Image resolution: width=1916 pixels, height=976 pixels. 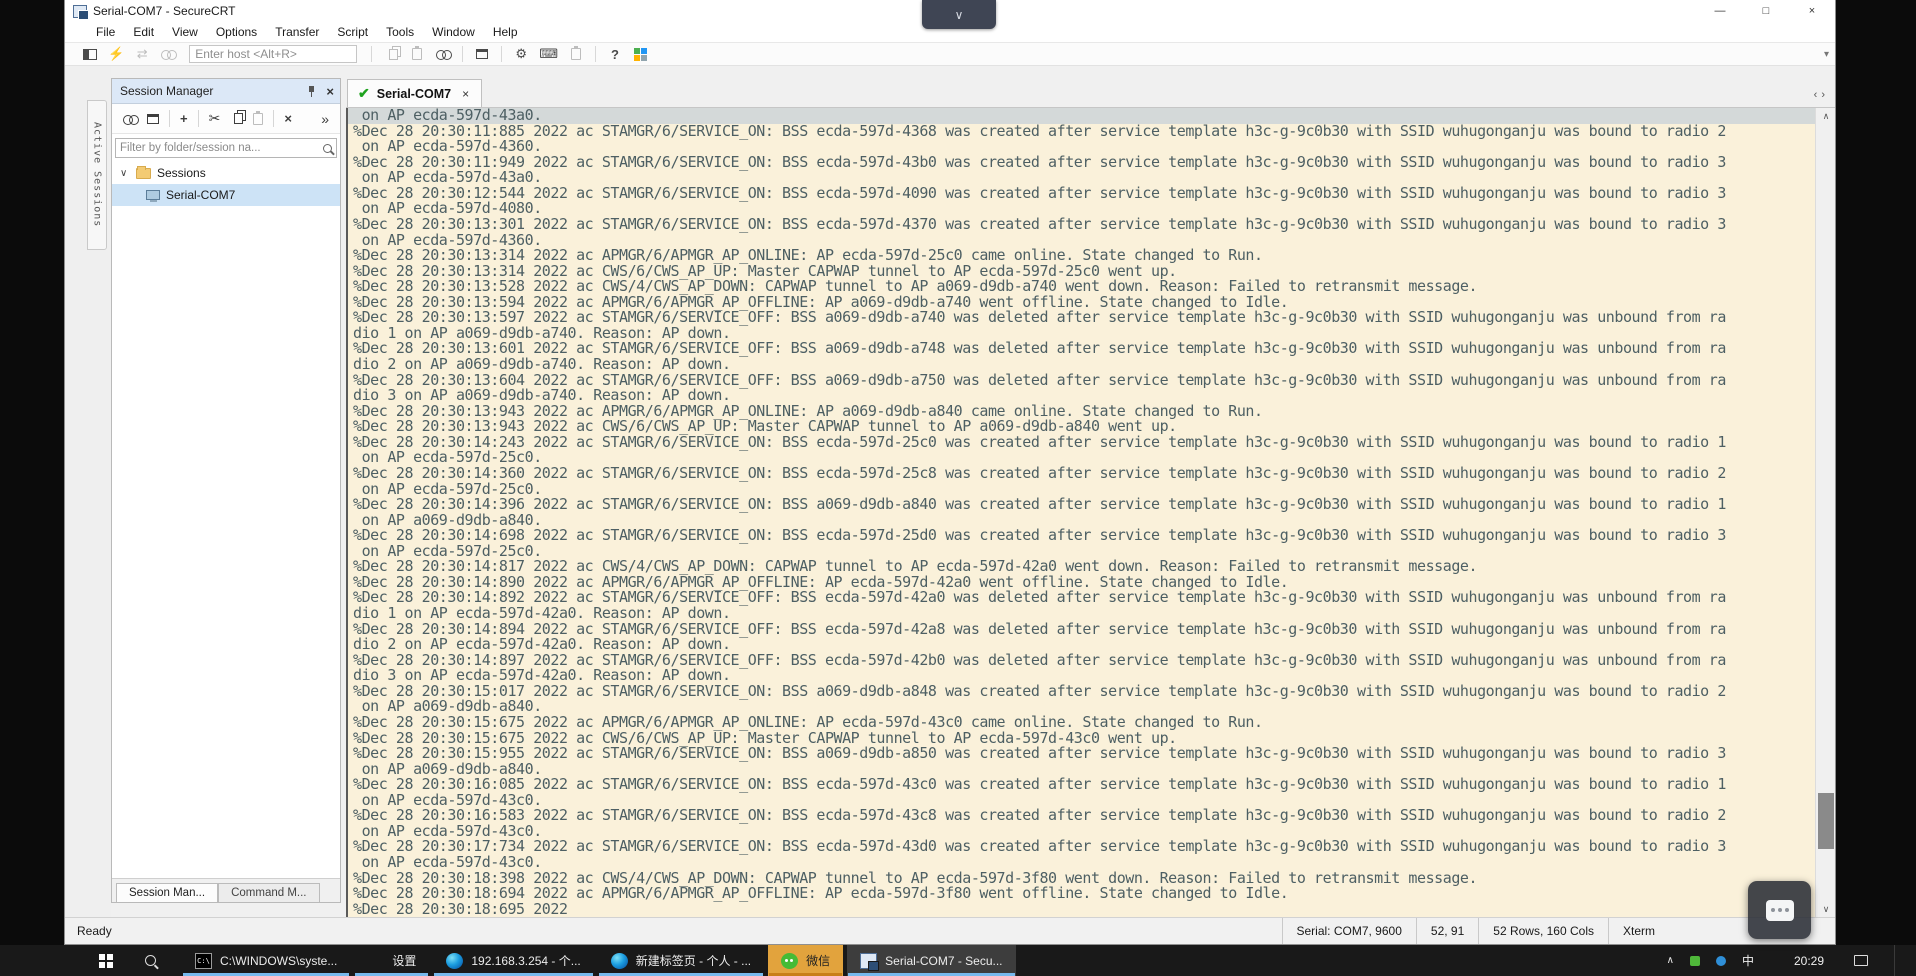 What do you see at coordinates (576, 53) in the screenshot?
I see `session-options-icon` at bounding box center [576, 53].